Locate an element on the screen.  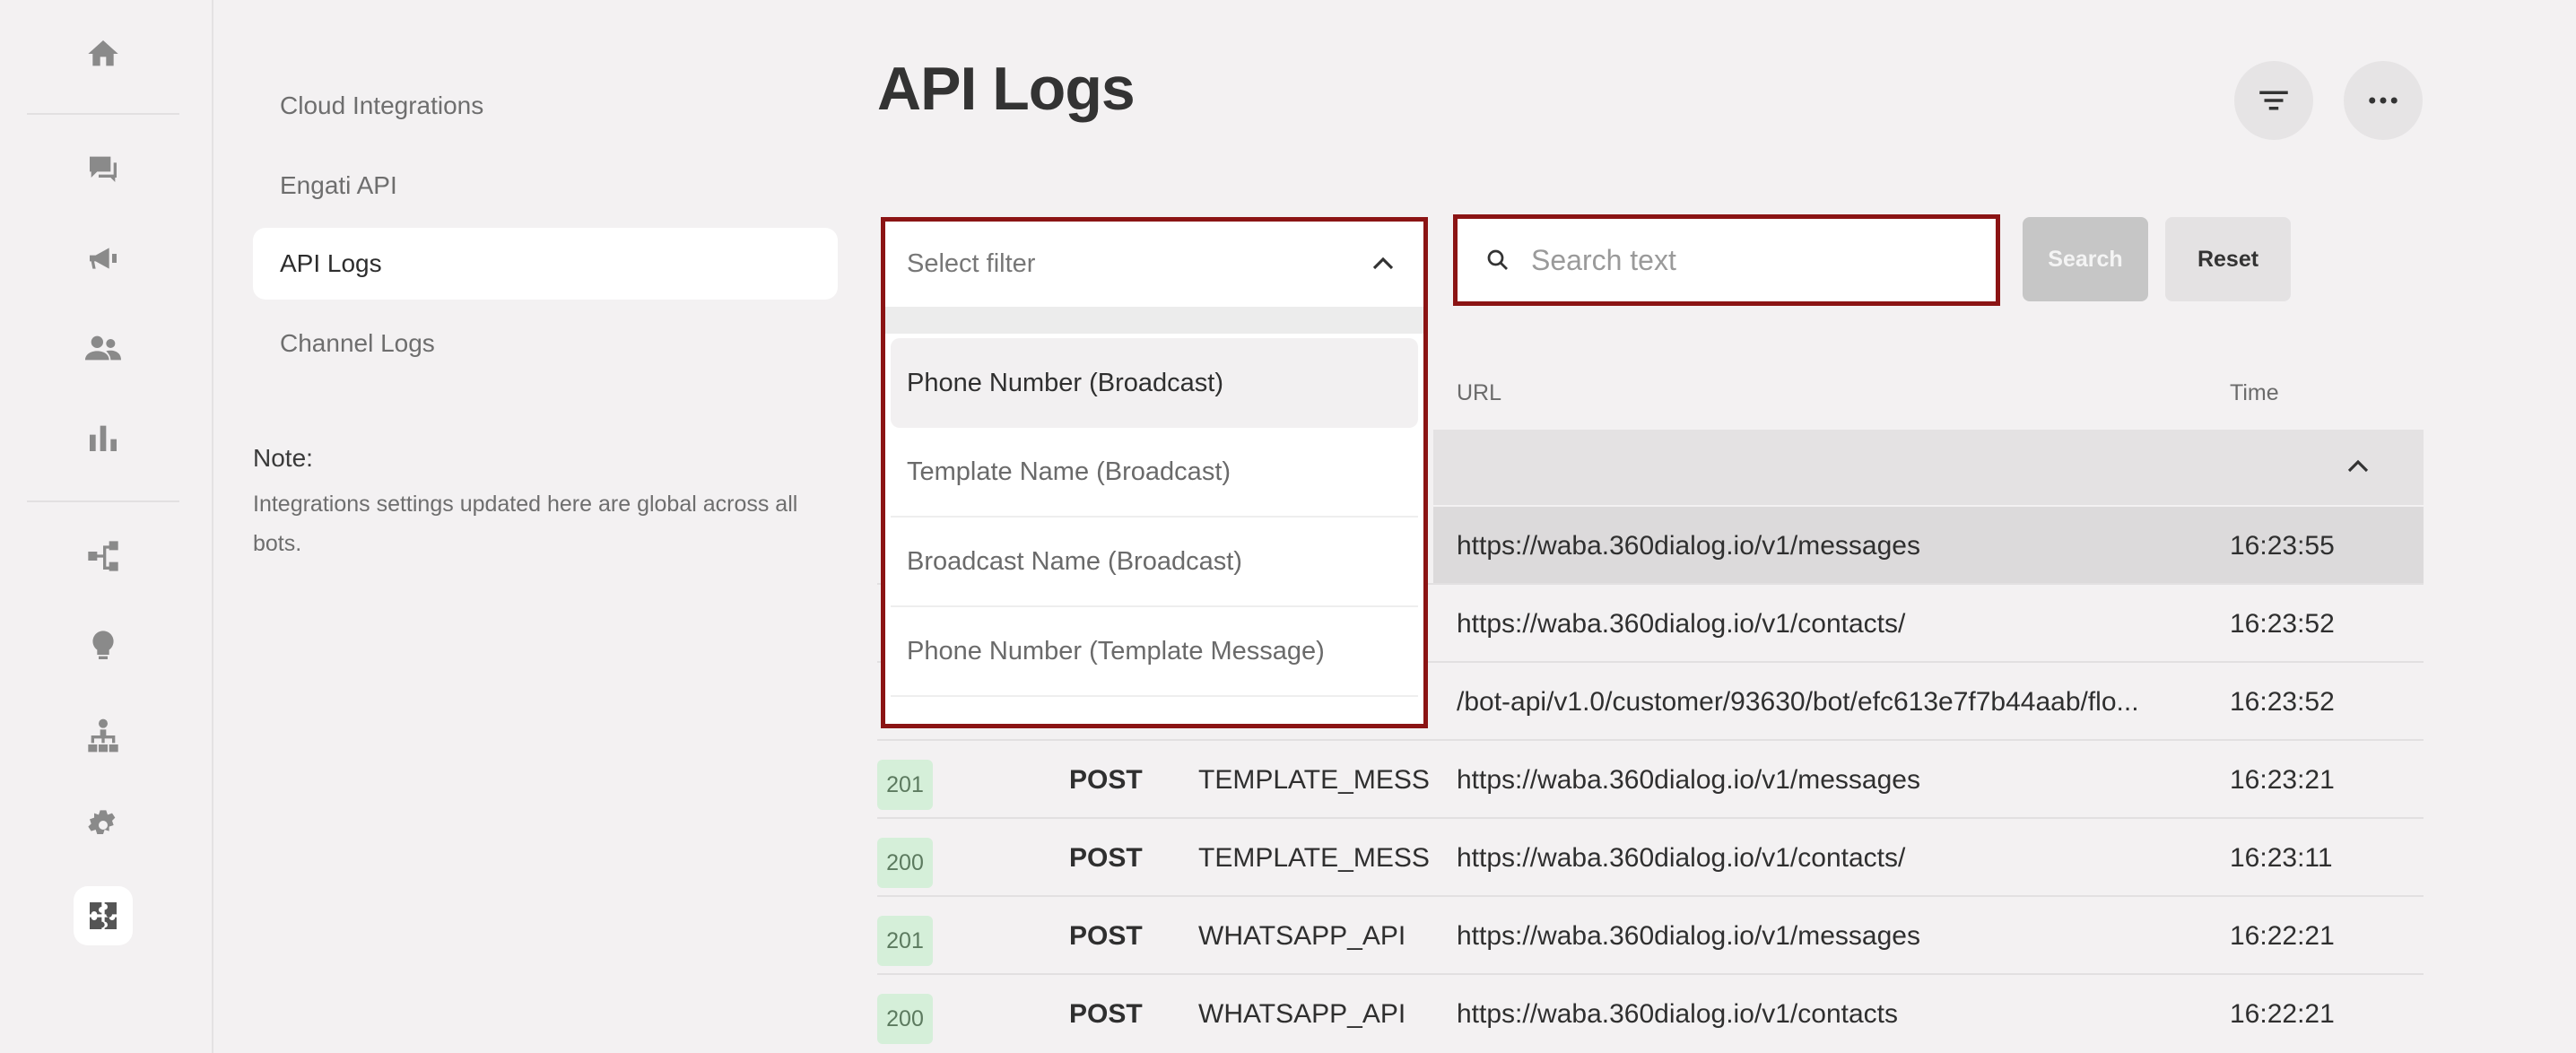
reset-button: Reset is located at coordinates (2228, 259).